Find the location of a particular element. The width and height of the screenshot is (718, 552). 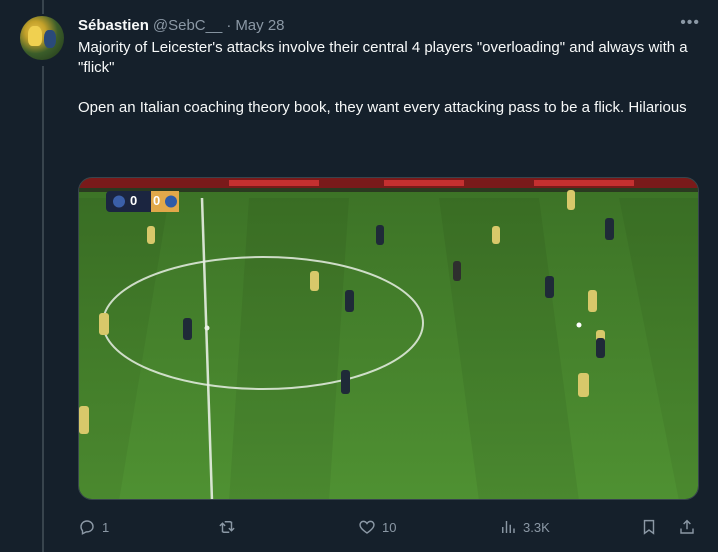

like-button: 10 is located at coordinates (377, 527).